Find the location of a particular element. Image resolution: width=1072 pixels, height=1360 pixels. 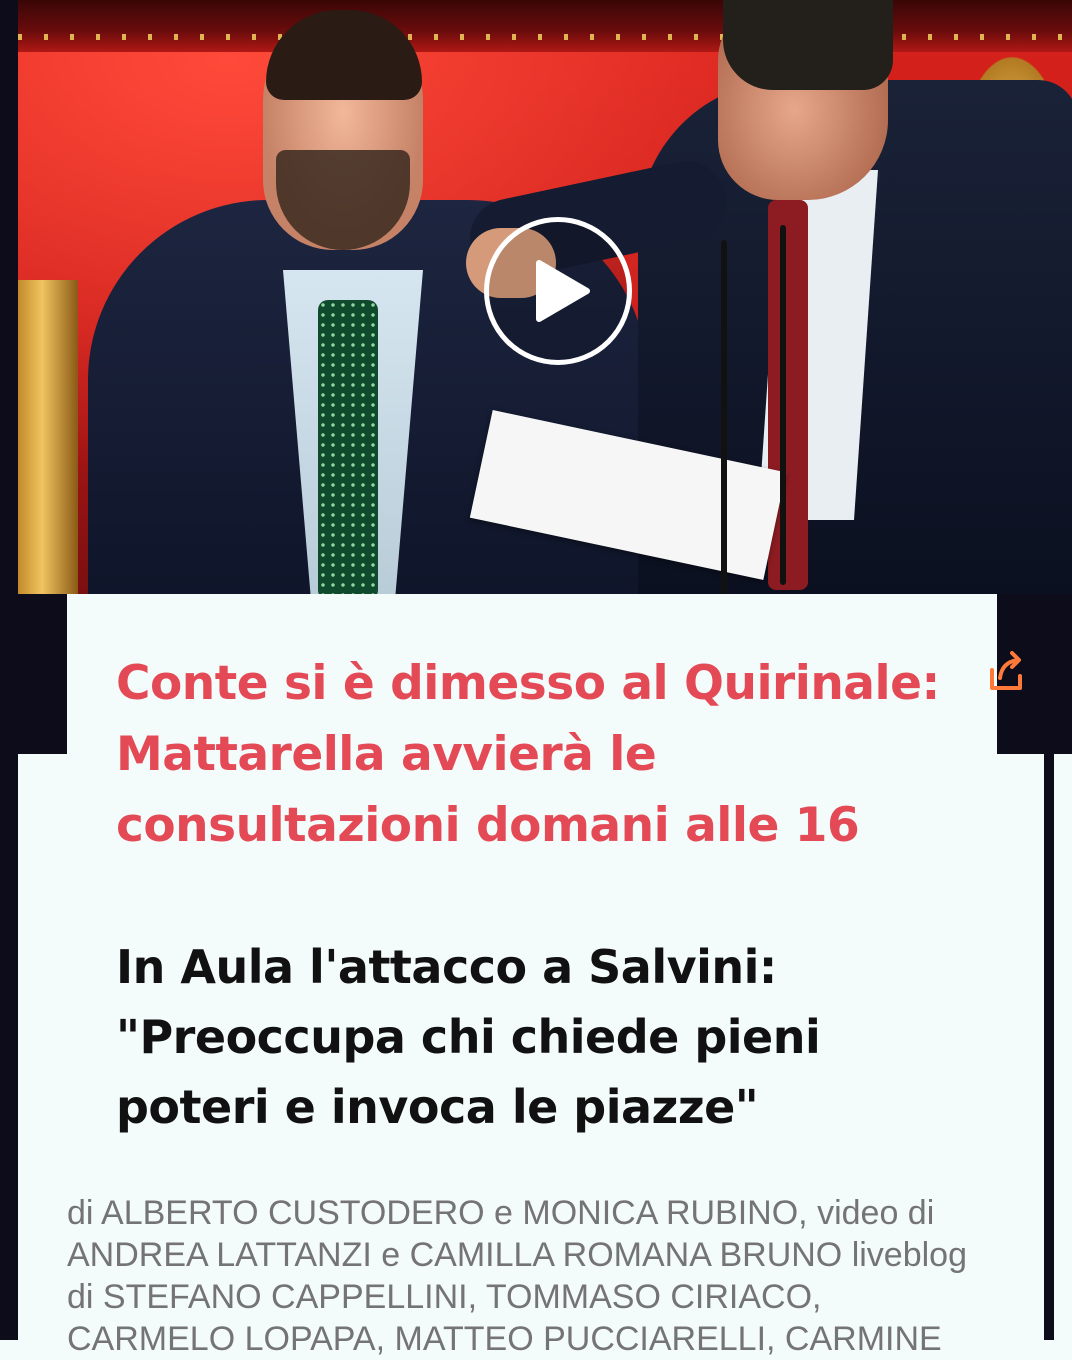

right-border is located at coordinates (1049, 1047).